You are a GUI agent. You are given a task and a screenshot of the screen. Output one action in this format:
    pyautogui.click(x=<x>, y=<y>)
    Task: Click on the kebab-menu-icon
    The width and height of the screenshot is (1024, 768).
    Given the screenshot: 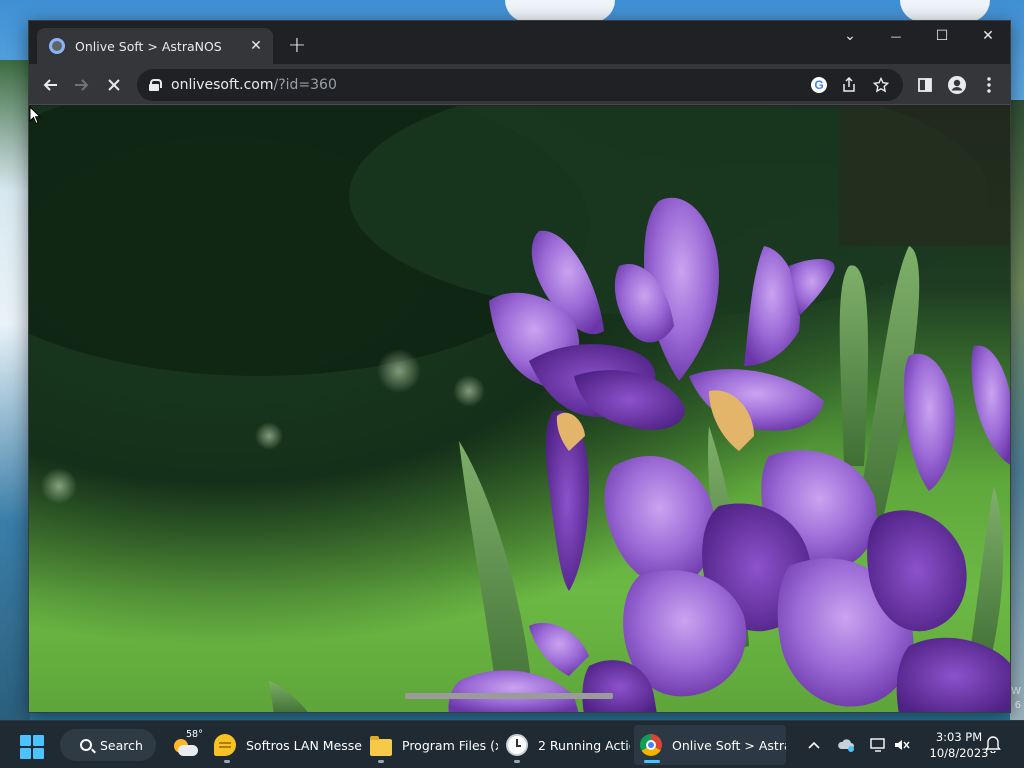 What is the action you would take?
    pyautogui.click(x=989, y=85)
    